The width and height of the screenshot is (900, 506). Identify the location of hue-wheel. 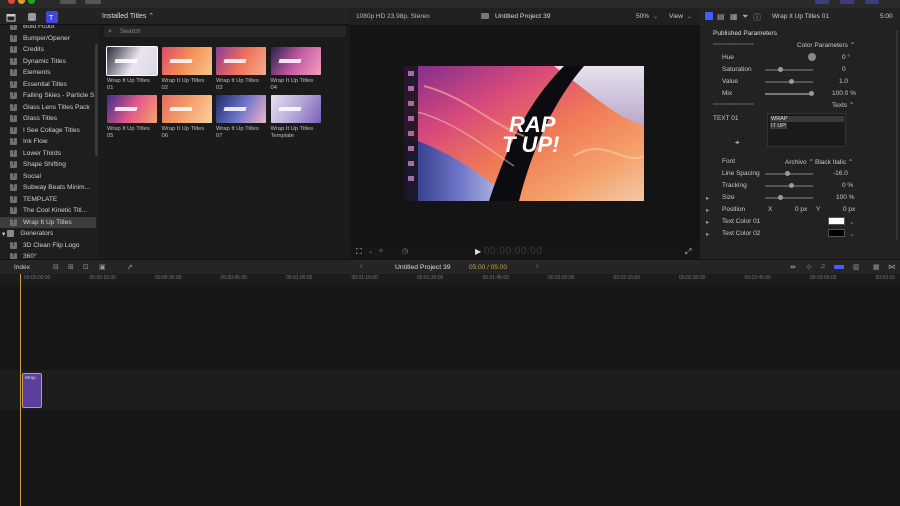
(812, 57).